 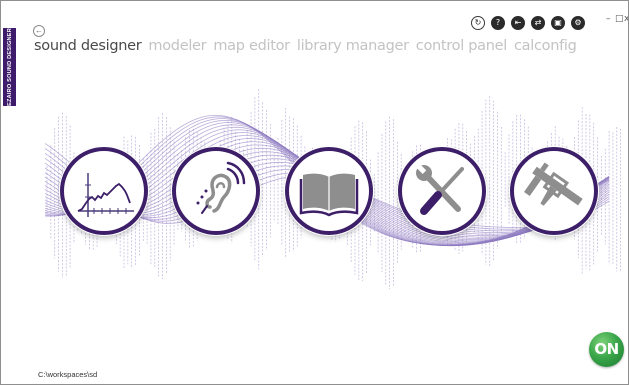 I want to click on control-panel-tool, so click(x=442, y=191).